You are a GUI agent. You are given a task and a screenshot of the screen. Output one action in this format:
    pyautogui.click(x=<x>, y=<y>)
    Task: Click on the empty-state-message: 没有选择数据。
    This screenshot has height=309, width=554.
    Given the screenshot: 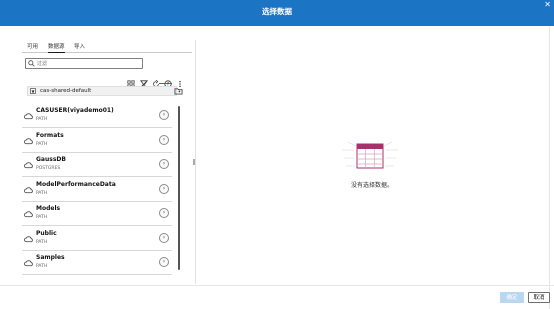 What is the action you would take?
    pyautogui.click(x=371, y=185)
    